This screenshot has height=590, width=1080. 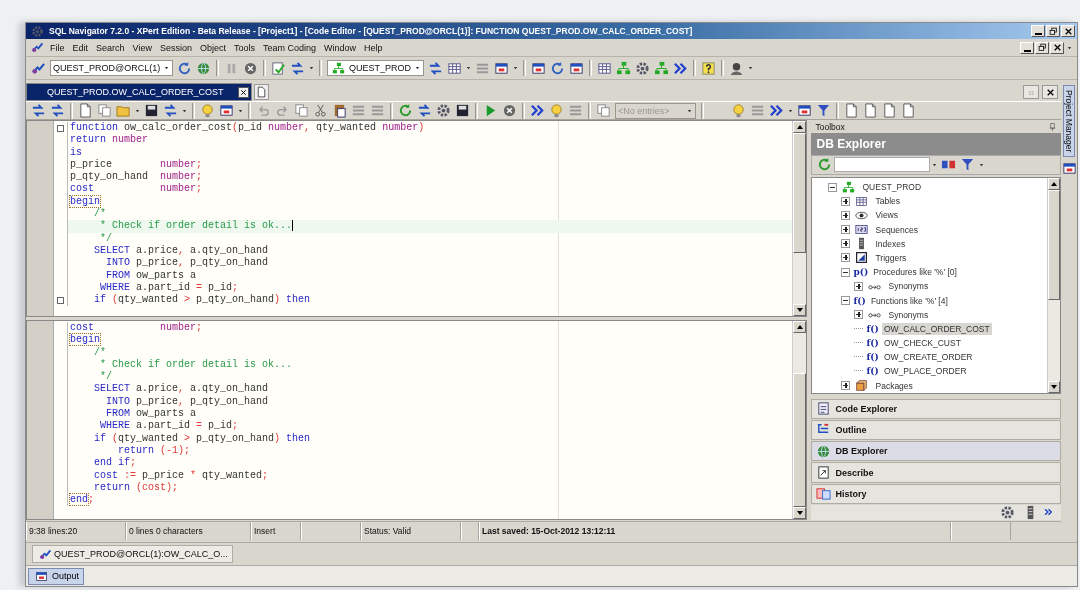 I want to click on plug-icon, so click(x=38, y=68).